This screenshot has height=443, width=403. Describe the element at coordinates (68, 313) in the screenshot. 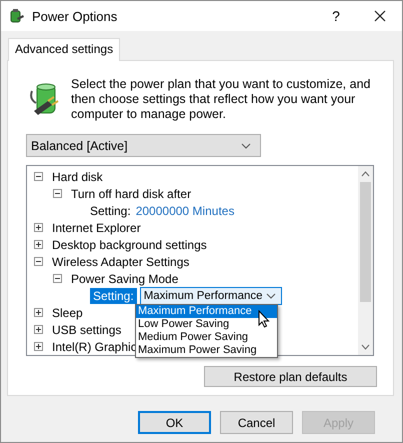

I see `tree-item: Sleep` at that location.